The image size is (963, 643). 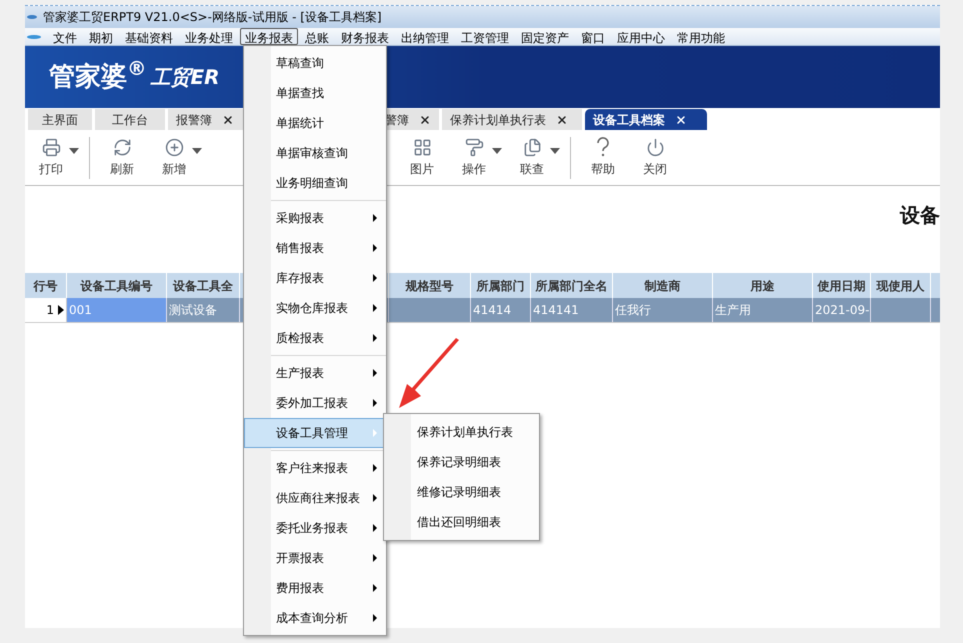 I want to click on menu-bar-item: 业务报表, so click(x=269, y=36).